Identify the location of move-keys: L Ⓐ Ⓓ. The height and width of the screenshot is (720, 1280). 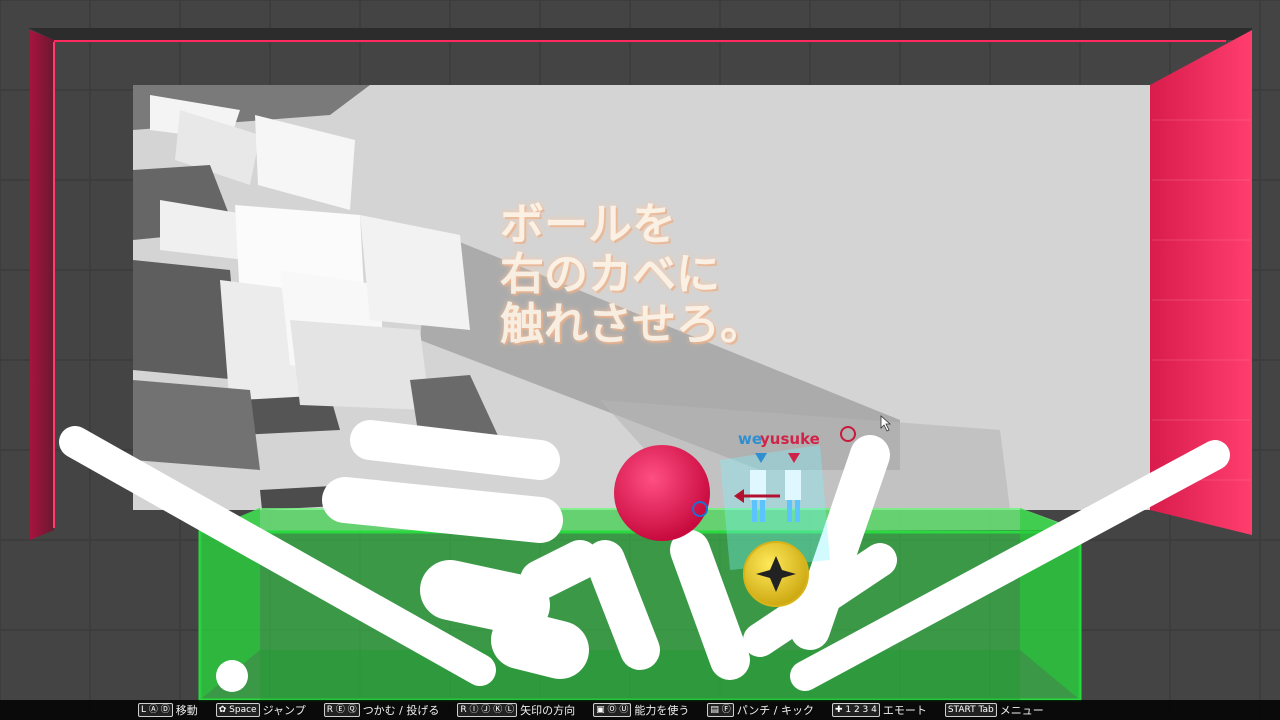
(155, 710).